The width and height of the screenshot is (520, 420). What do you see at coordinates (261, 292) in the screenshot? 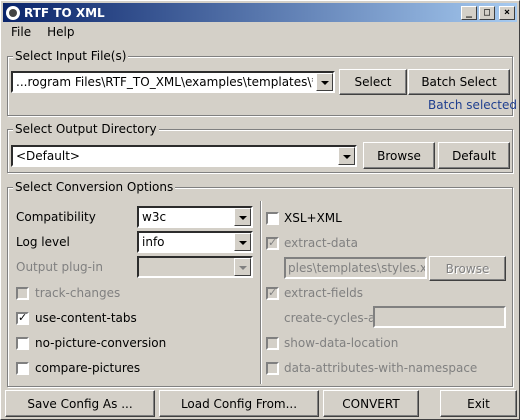
I see `options-divider` at bounding box center [261, 292].